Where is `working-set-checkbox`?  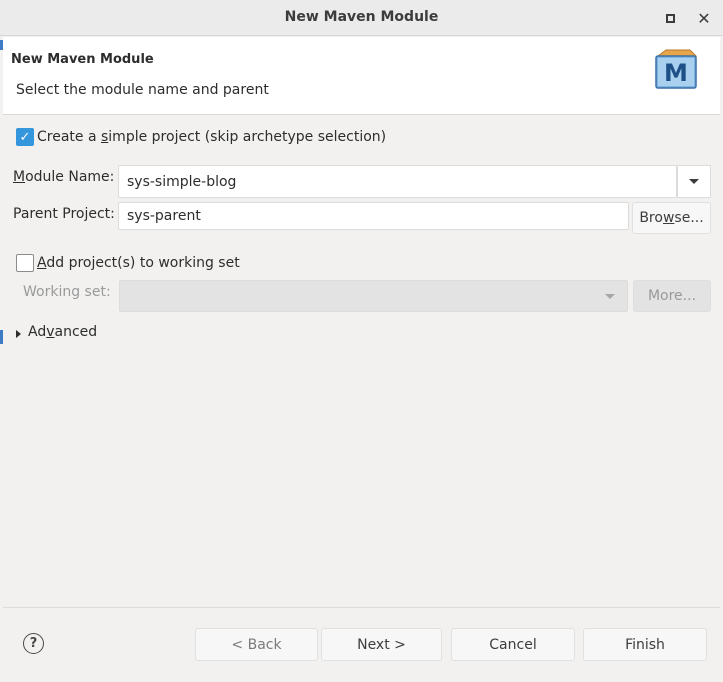
working-set-checkbox is located at coordinates (25, 263).